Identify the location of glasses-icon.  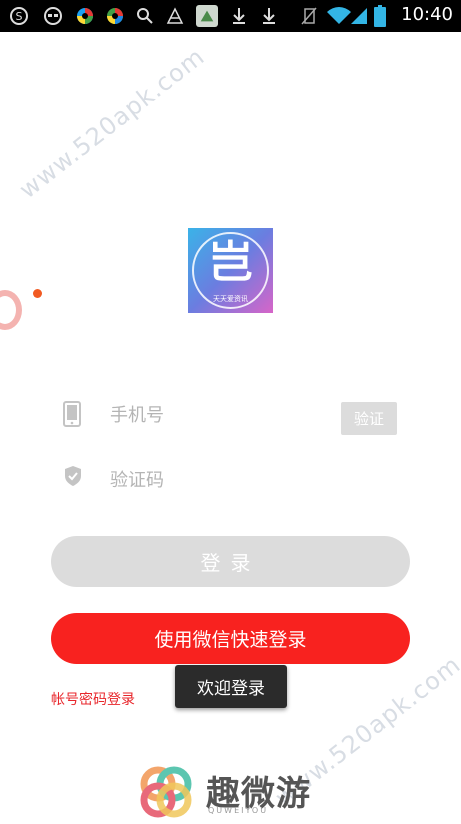
(53, 16).